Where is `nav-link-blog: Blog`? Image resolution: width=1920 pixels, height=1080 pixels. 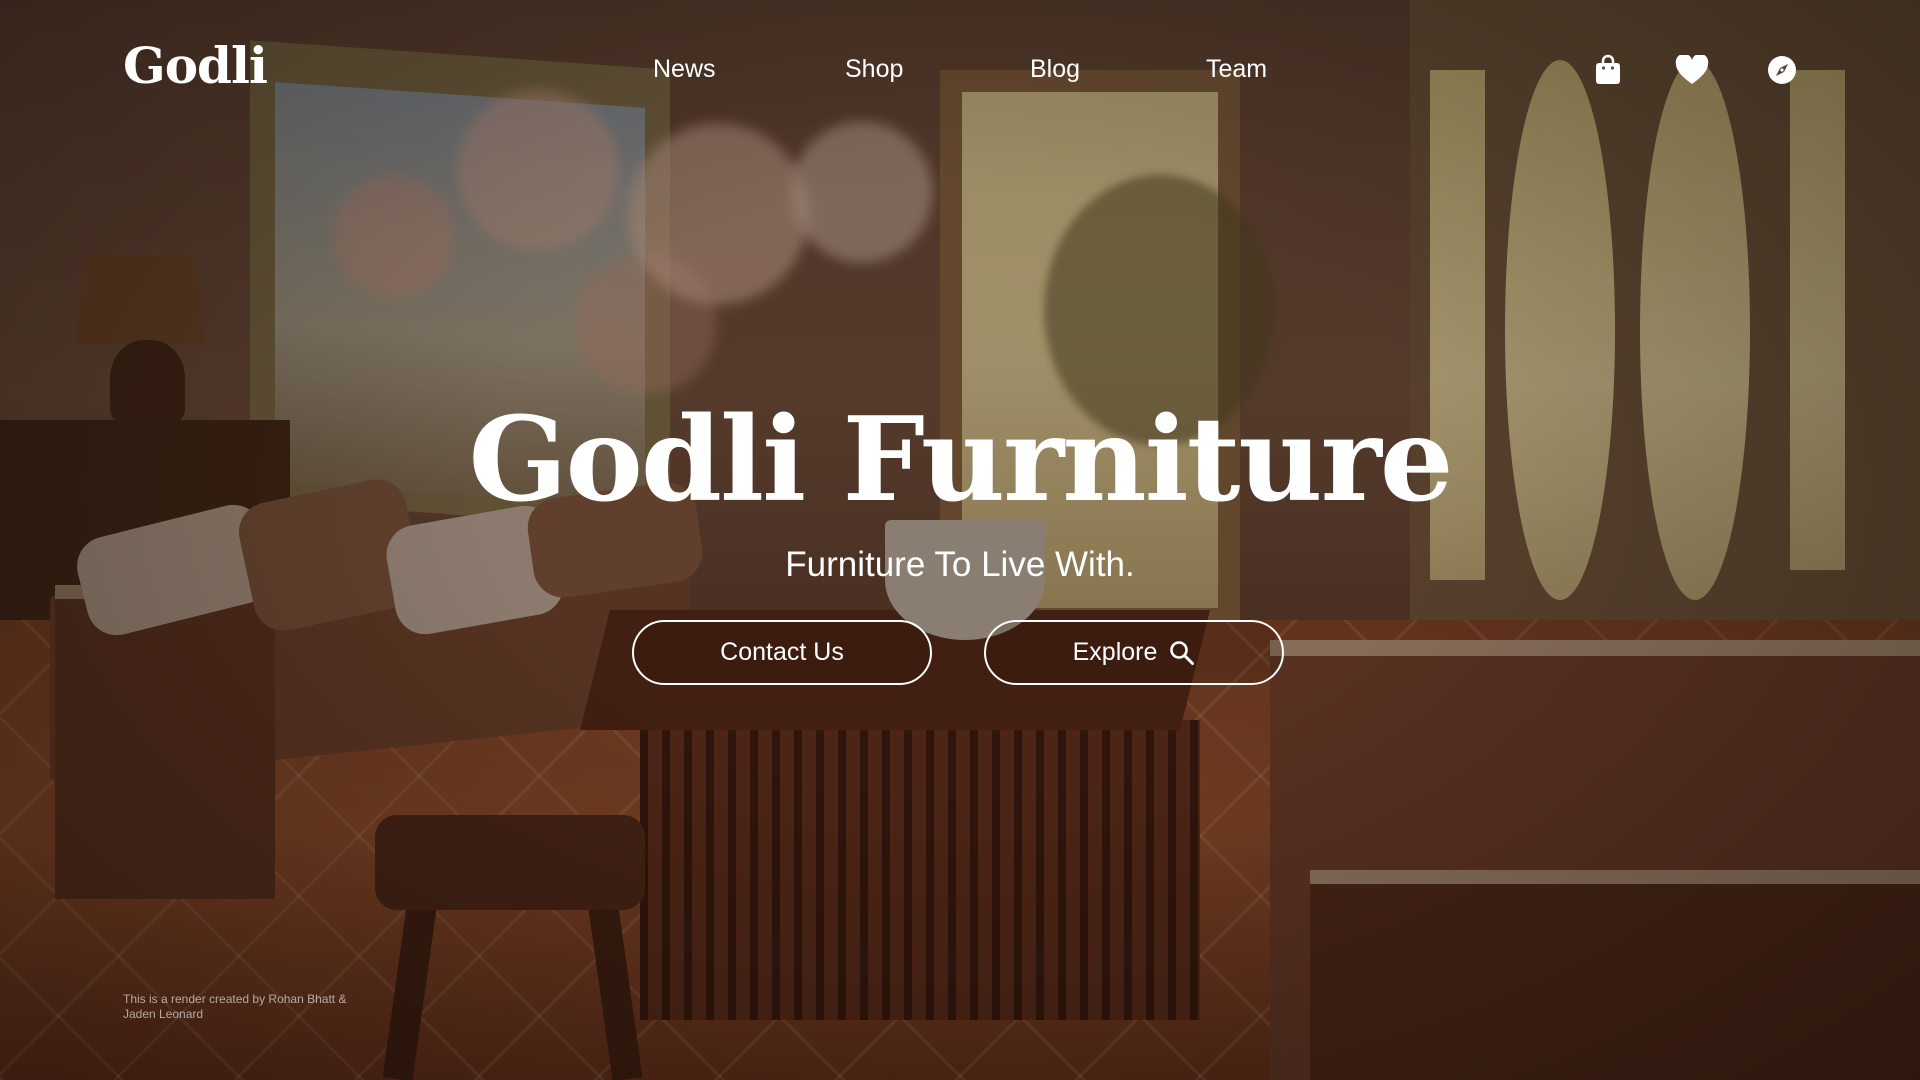
nav-link-blog: Blog is located at coordinates (1055, 69).